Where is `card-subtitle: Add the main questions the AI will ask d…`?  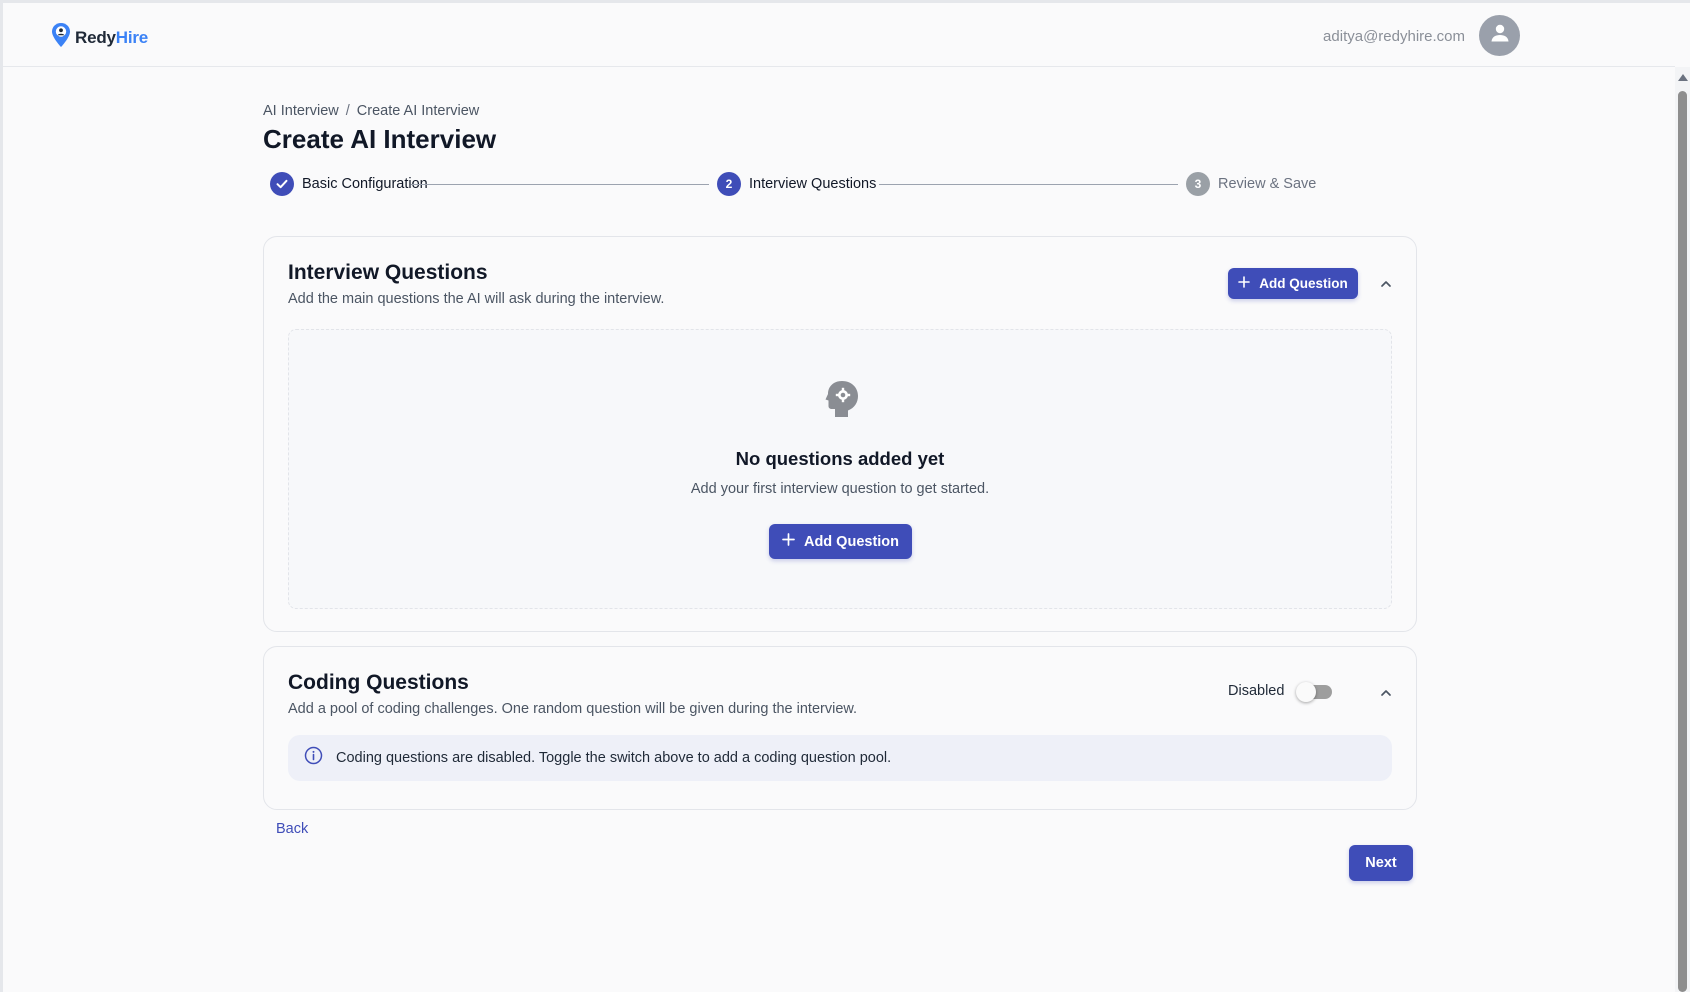 card-subtitle: Add the main questions the AI will ask d… is located at coordinates (476, 299).